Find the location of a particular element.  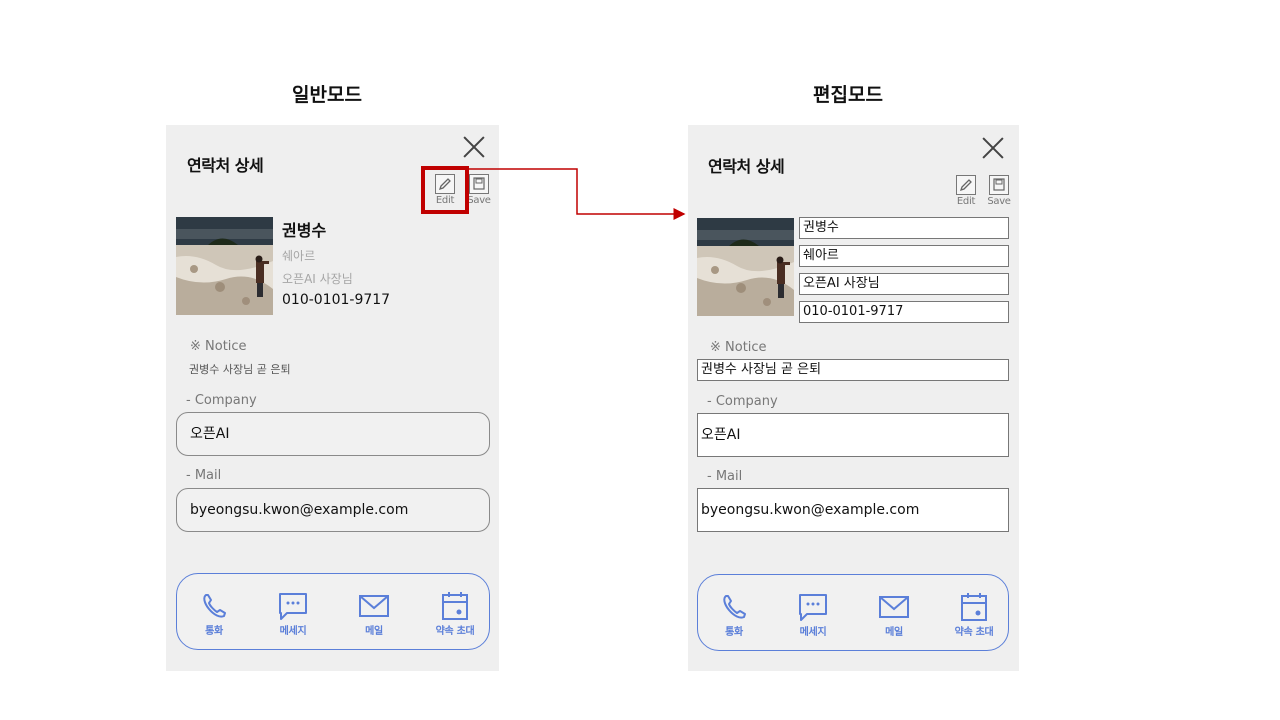

mail-input: byeongsu.kwon@example.com is located at coordinates (853, 510).